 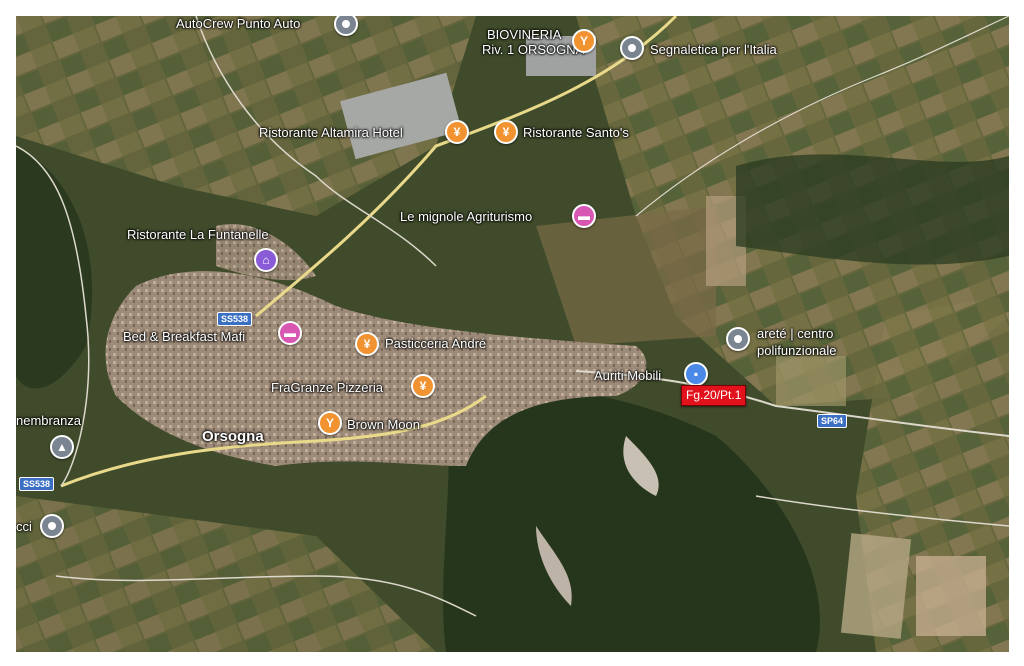 What do you see at coordinates (797, 350) in the screenshot?
I see `poi-label-secondary: polifunzionale` at bounding box center [797, 350].